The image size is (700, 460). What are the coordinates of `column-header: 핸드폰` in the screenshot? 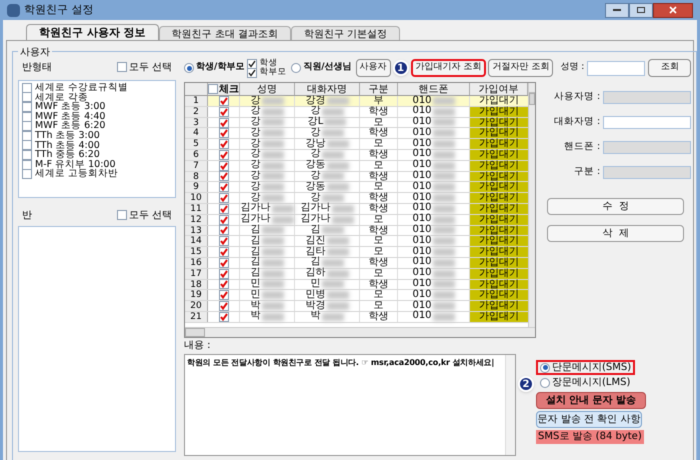 It's located at (434, 89).